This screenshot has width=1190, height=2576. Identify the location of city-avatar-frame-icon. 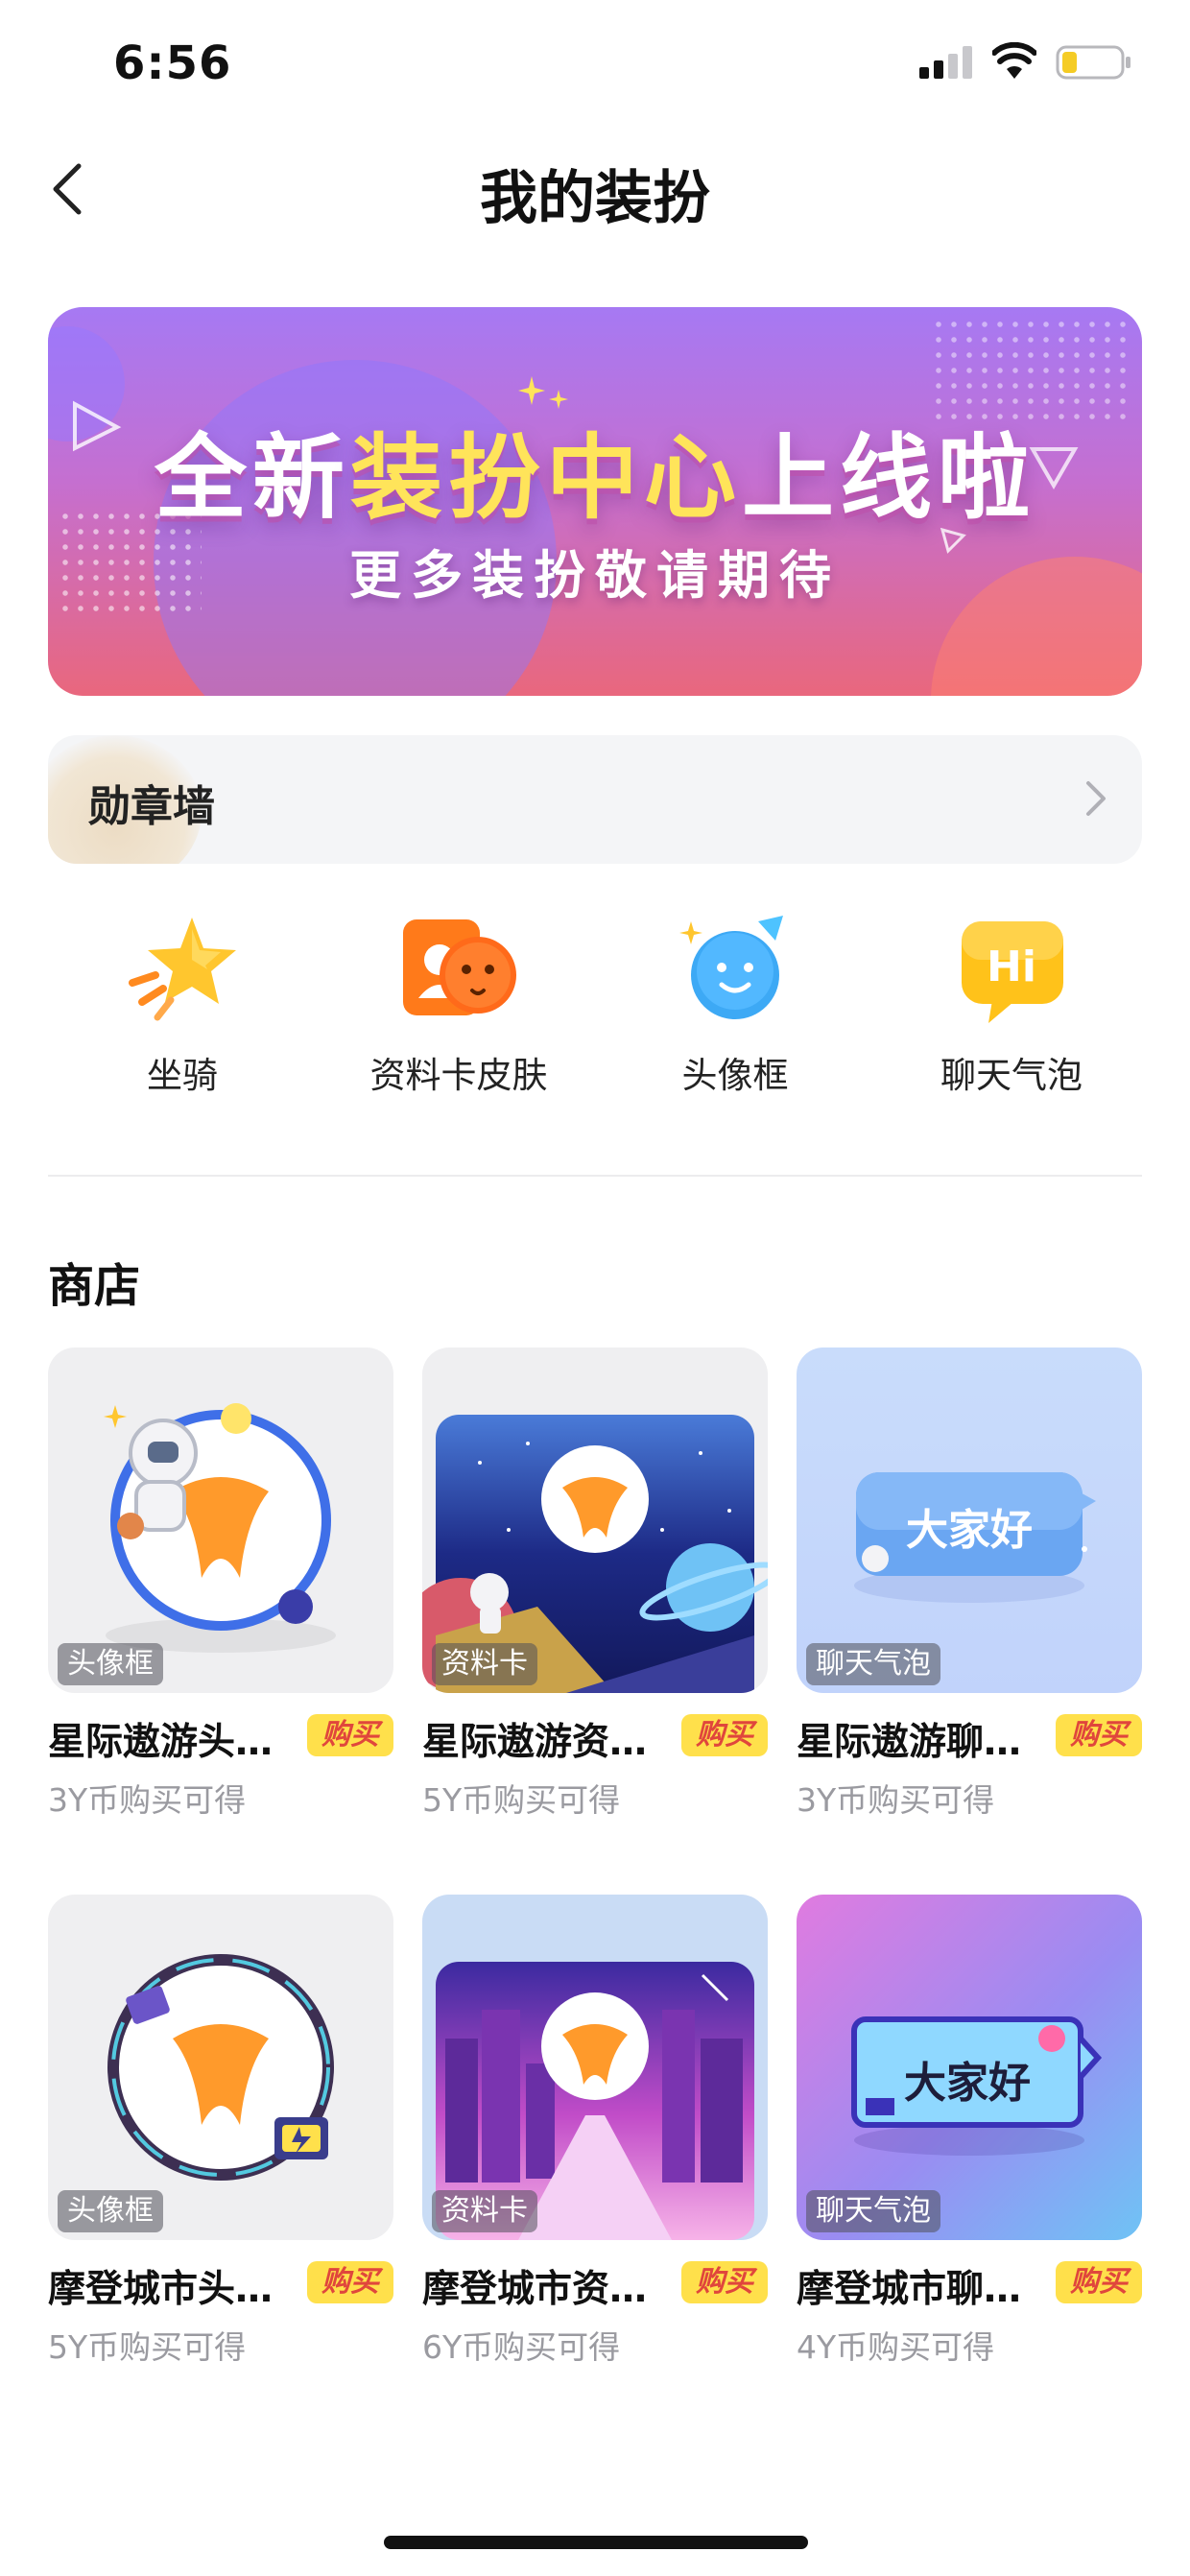
(221, 2067).